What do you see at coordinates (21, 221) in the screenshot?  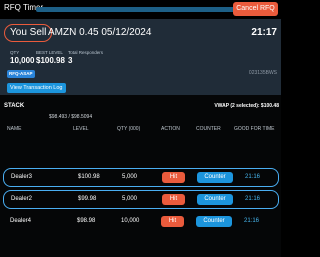 I see `dealer-name: Dealer4` at bounding box center [21, 221].